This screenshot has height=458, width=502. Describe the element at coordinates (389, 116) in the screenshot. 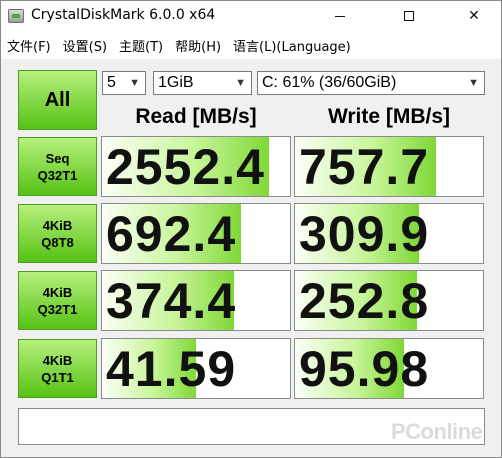

I see `write-column-header: Write [MB/s]` at that location.